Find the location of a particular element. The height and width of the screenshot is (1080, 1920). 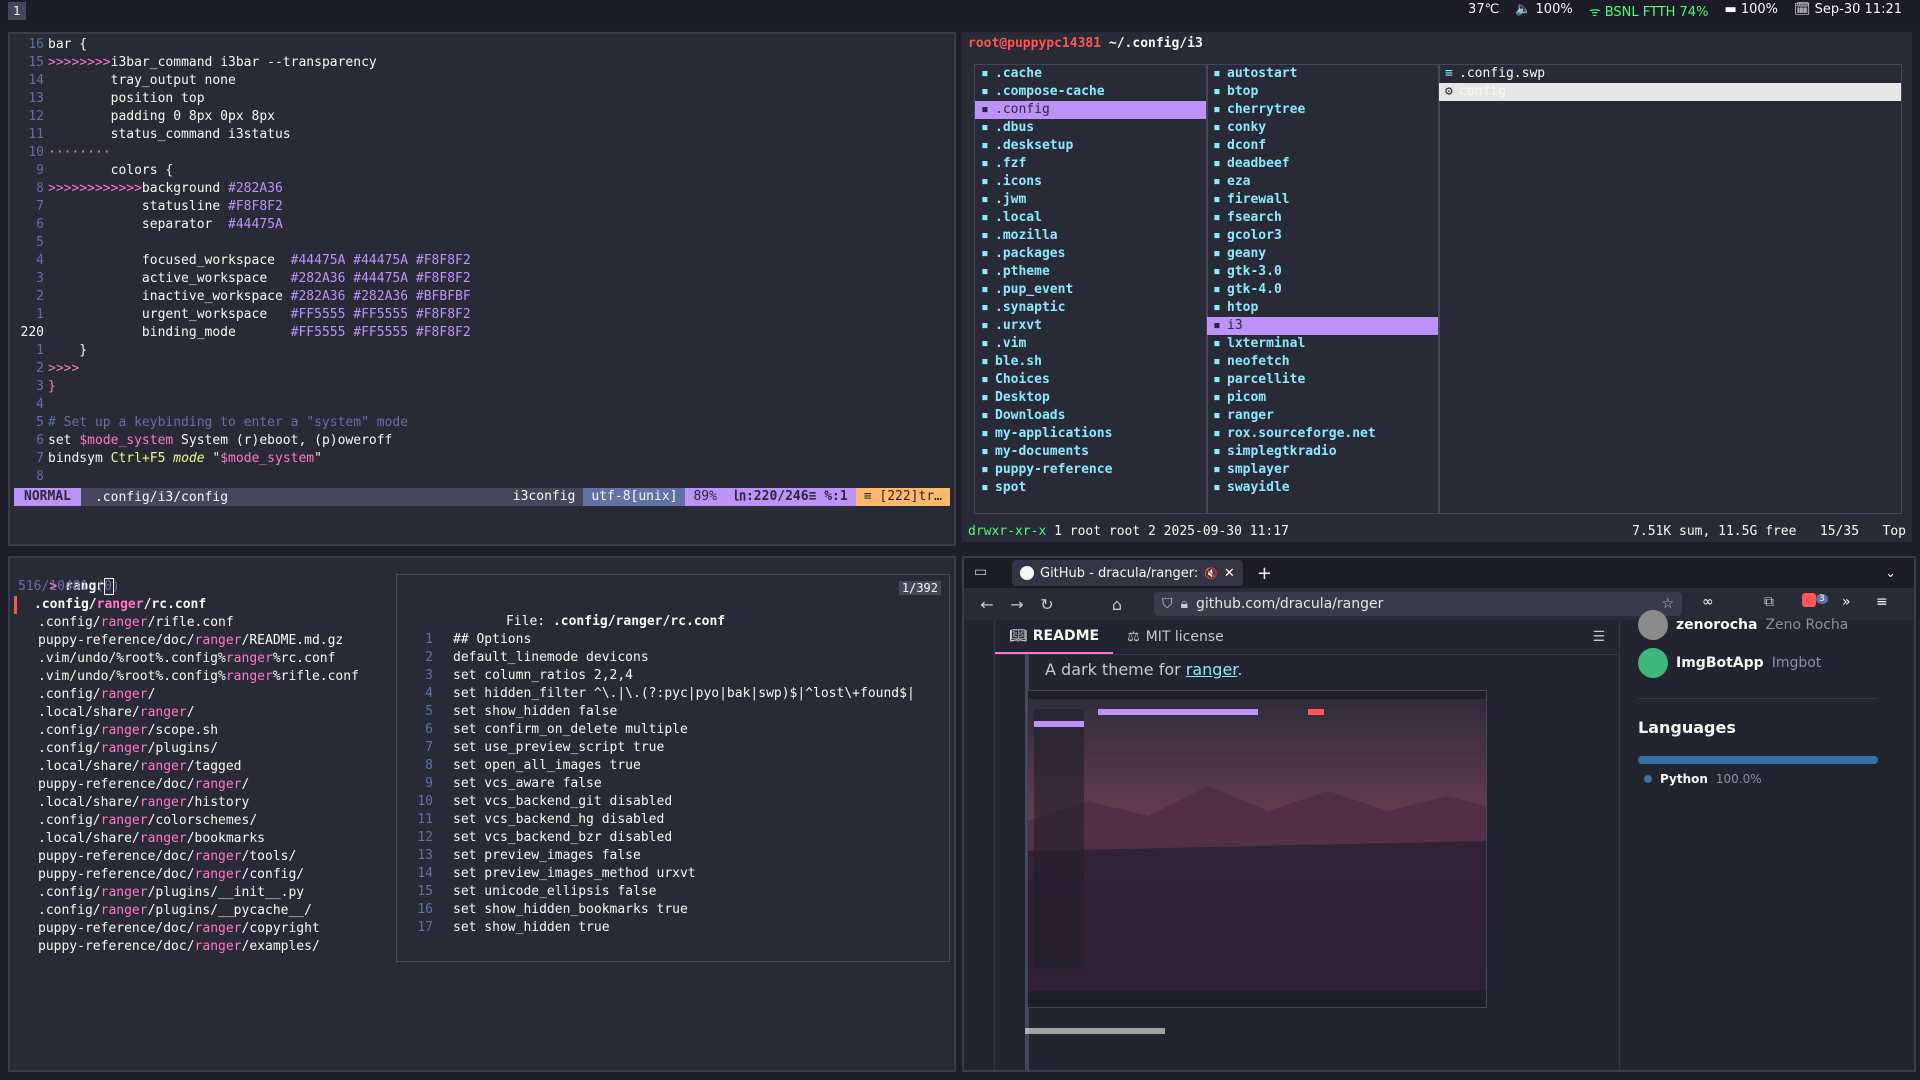

ranger-entry: ▪ .jwm is located at coordinates (1091, 200).